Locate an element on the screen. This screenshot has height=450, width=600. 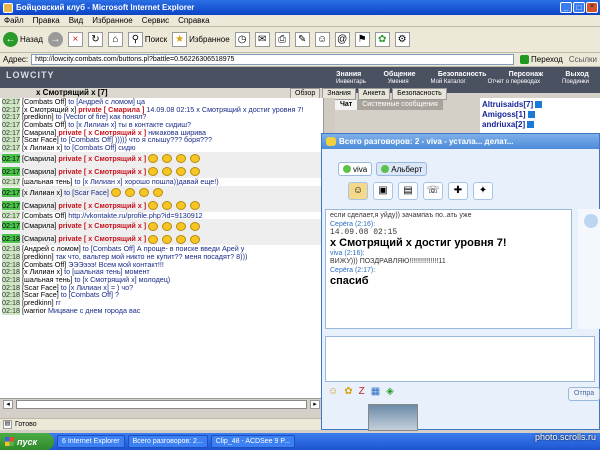
chat-message: Мицване с днем города вас is located at coordinates (94, 310).